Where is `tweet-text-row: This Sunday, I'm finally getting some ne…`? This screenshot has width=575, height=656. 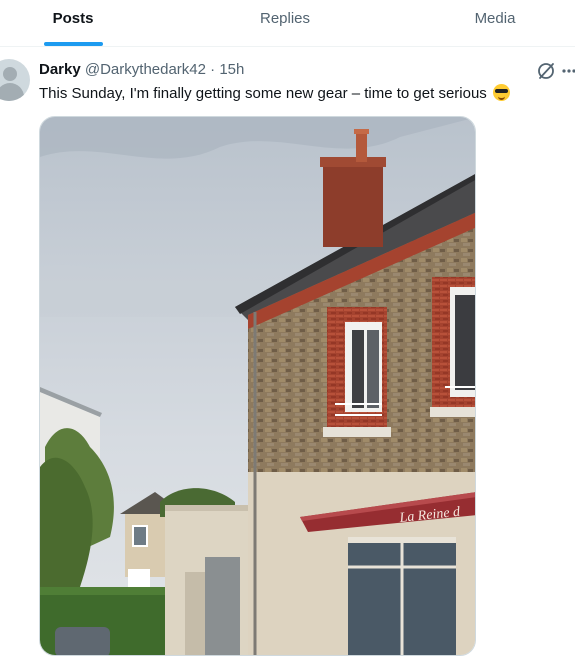 tweet-text-row: This Sunday, I'm finally getting some ne… is located at coordinates (274, 93).